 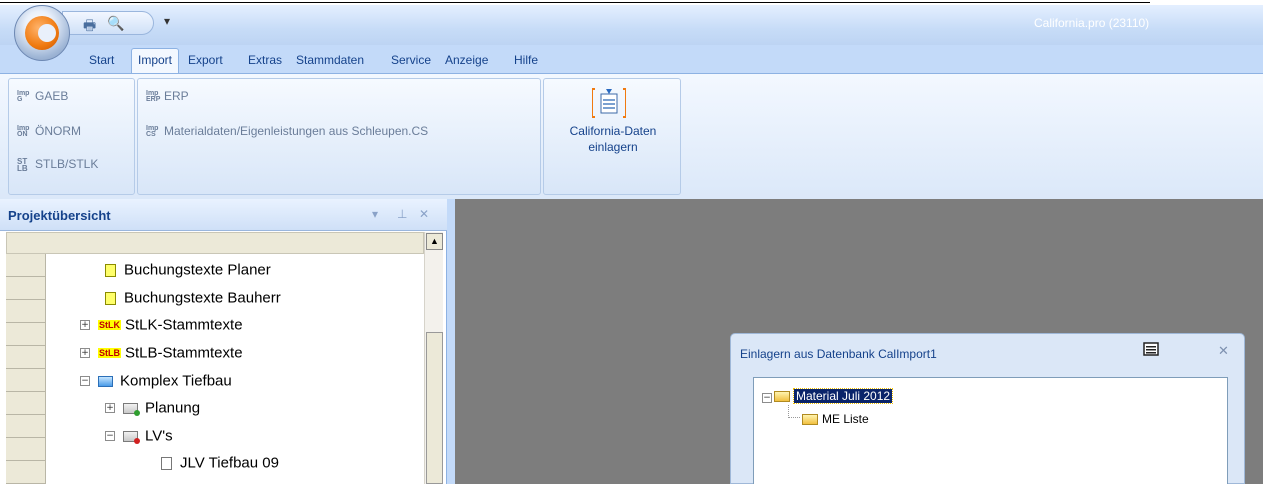 What do you see at coordinates (153, 96) in the screenshot?
I see `erp-import-icon: Imp ERP` at bounding box center [153, 96].